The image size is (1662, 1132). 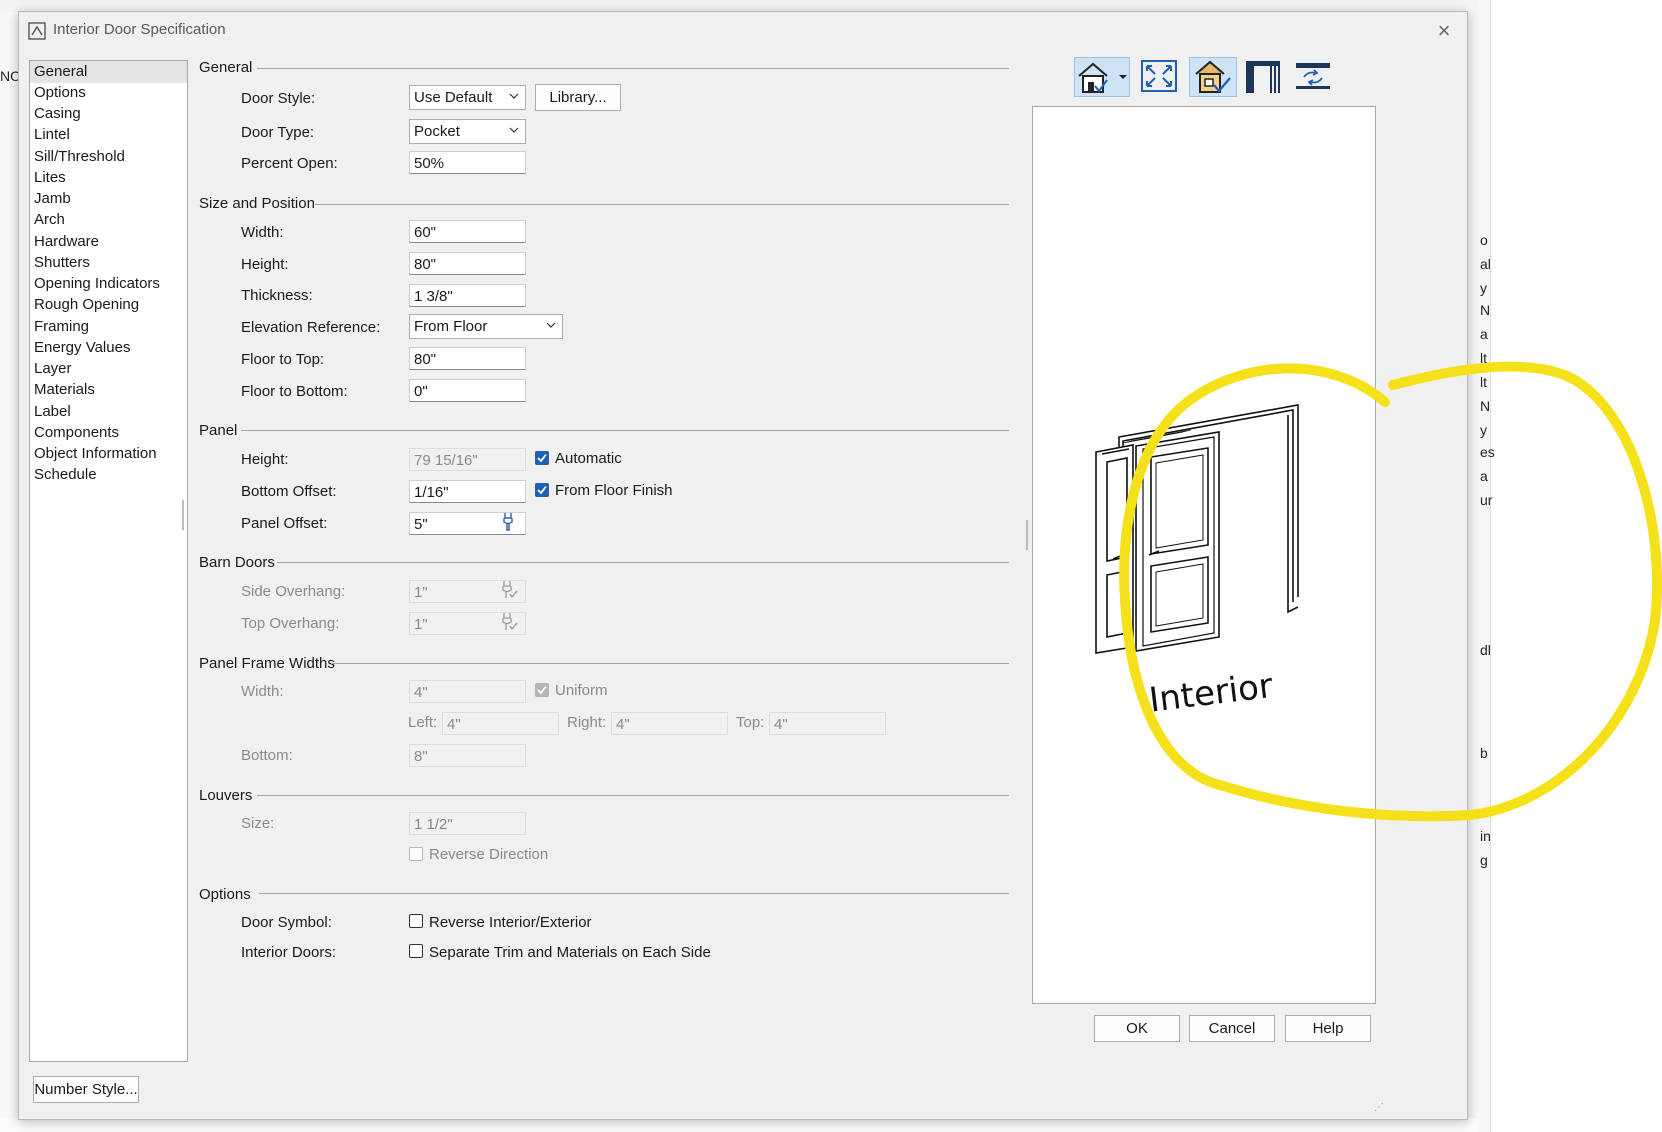 I want to click on from-floor-finish-checkbox, so click(x=542, y=490).